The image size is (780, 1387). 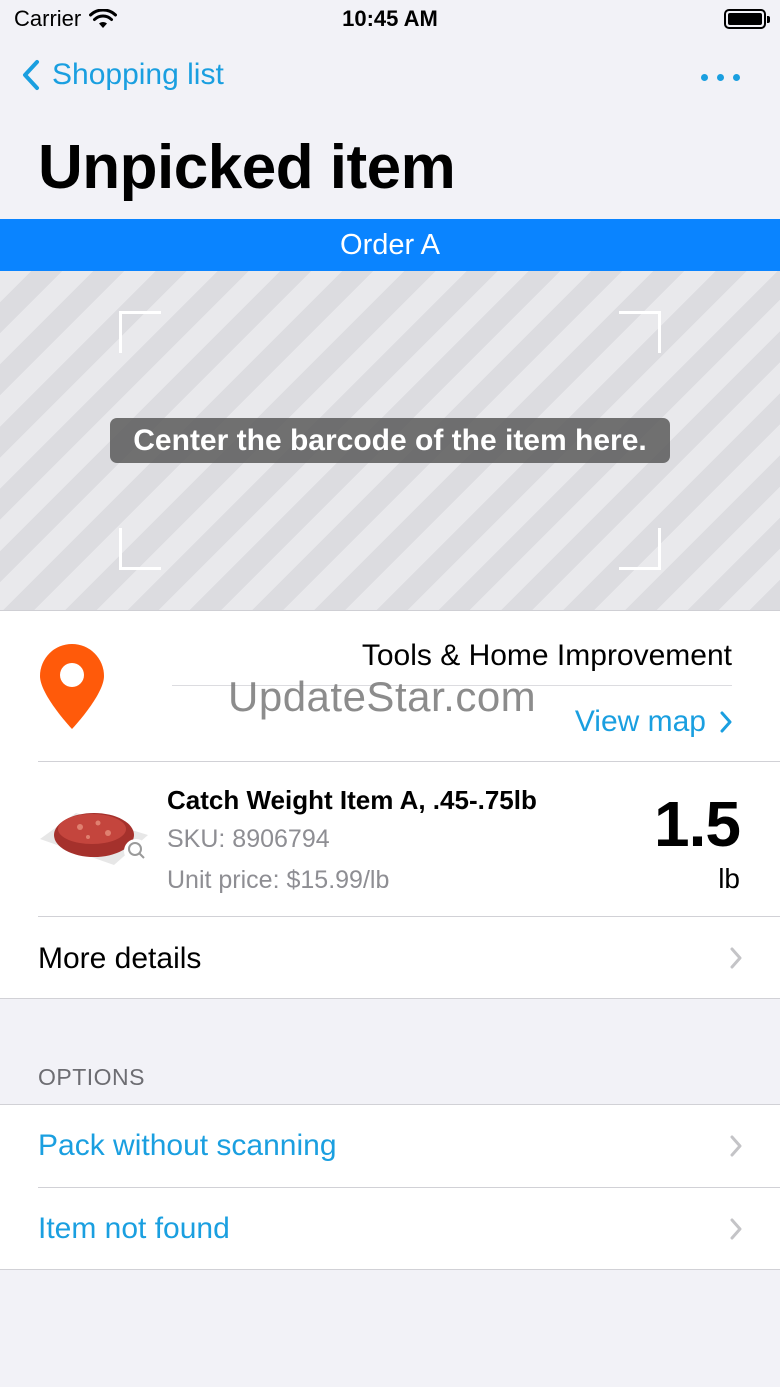 What do you see at coordinates (278, 880) in the screenshot?
I see `item-unit-price: Unit price: $15.99/lb` at bounding box center [278, 880].